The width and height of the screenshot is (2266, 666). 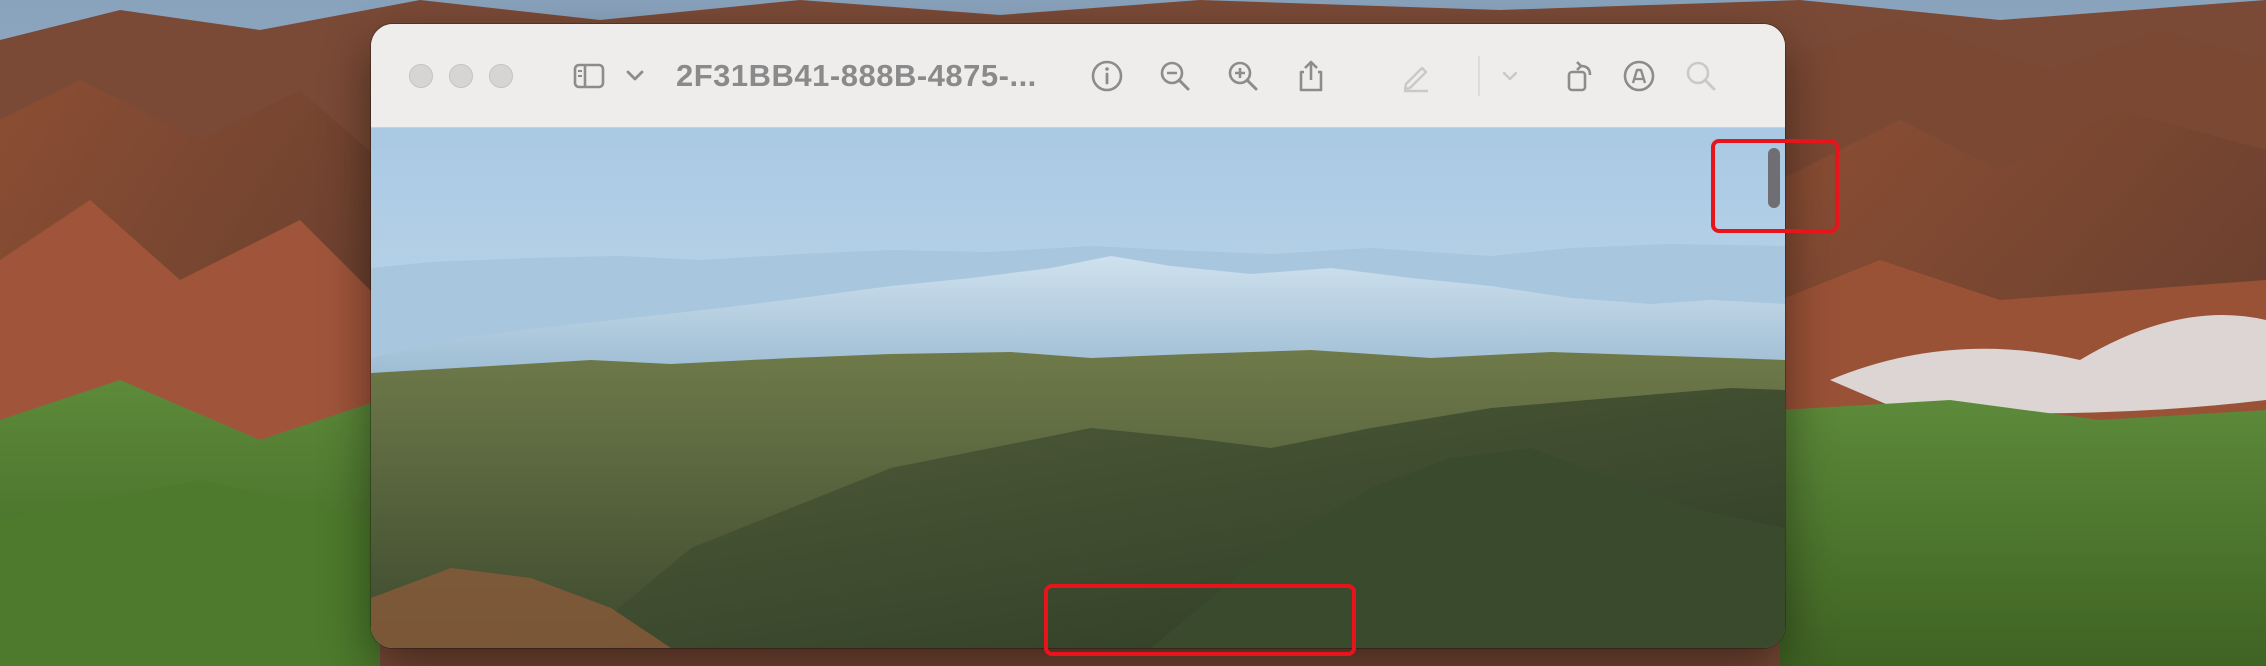 What do you see at coordinates (1311, 76) in the screenshot?
I see `share-icon` at bounding box center [1311, 76].